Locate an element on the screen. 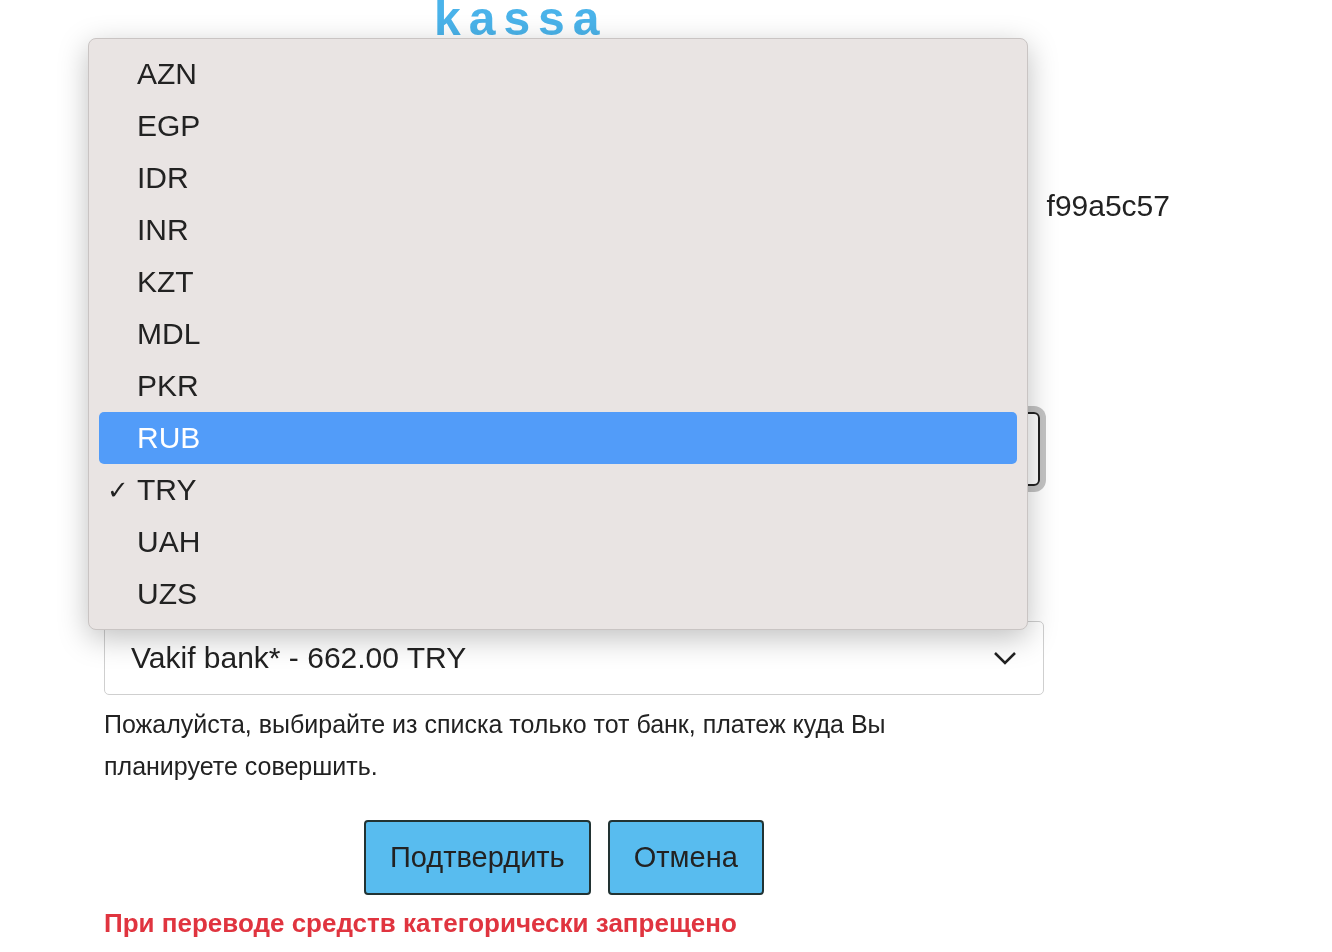 The width and height of the screenshot is (1332, 952). hint-text: Пожалуйста, выбирайте из списка только тот банк, платеж куда Вы планируете совершить. is located at coordinates (495, 745).